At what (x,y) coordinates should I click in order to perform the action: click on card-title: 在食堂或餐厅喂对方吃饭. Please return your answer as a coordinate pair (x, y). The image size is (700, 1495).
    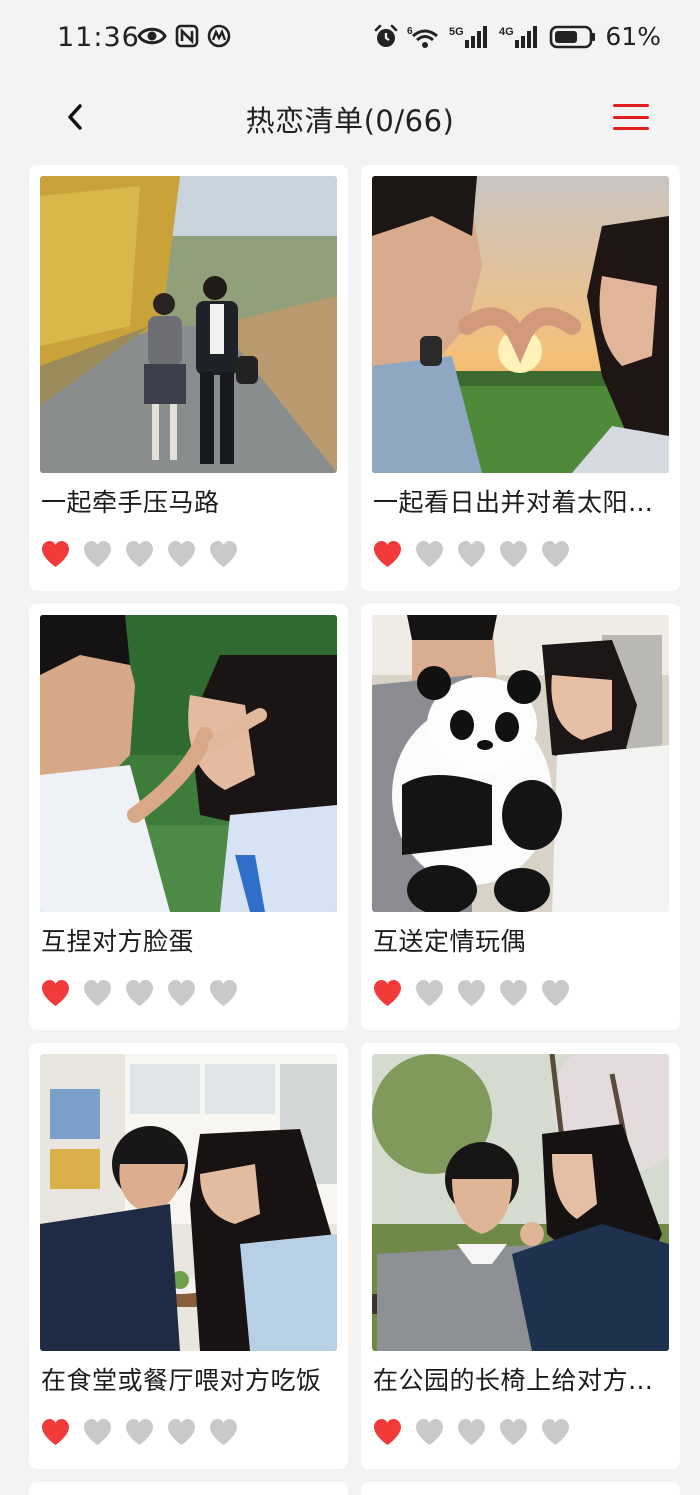
    Looking at the image, I should click on (181, 1380).